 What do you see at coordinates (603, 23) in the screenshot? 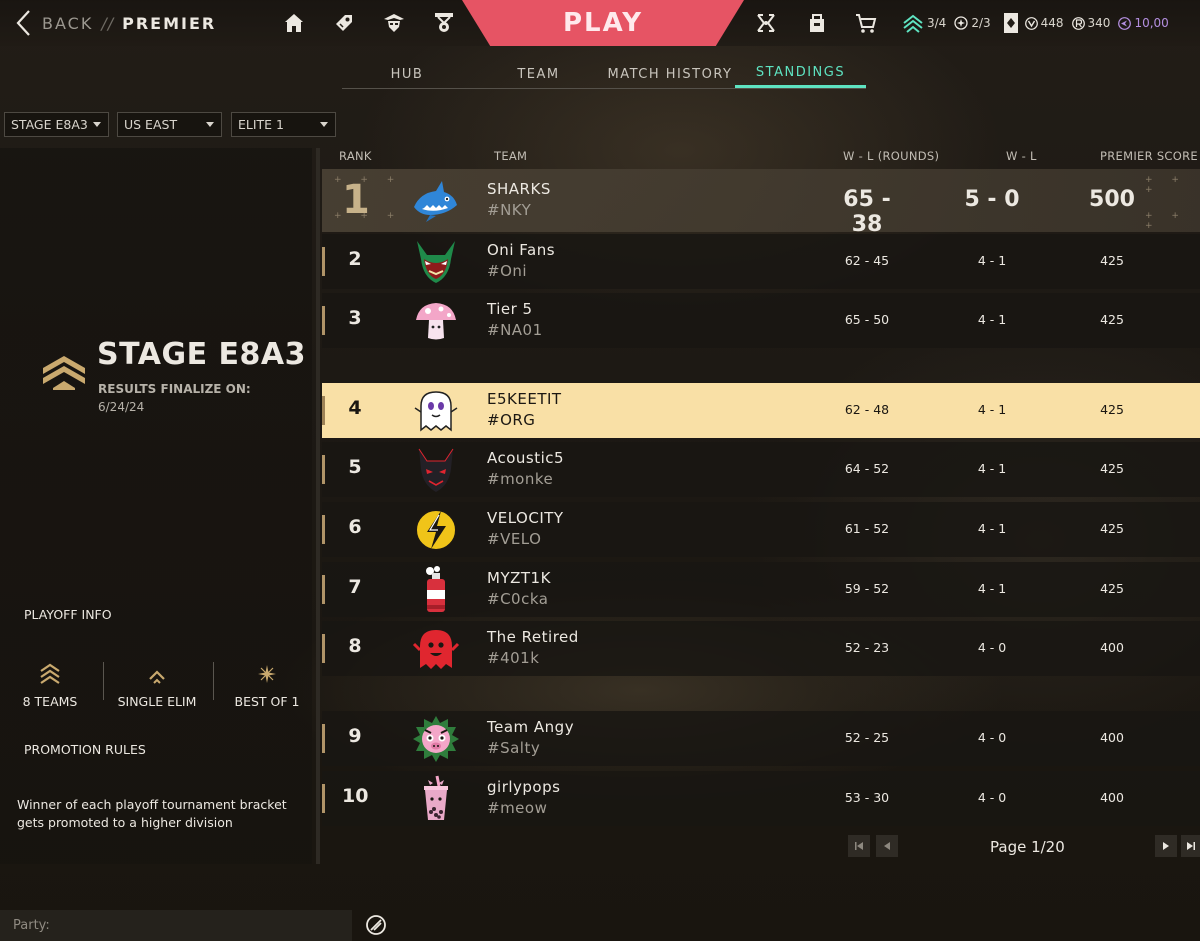
I see `play-button: PLAY` at bounding box center [603, 23].